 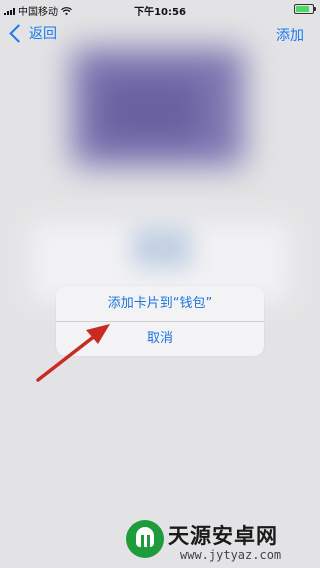 I want to click on back-button: 返回, so click(x=33, y=33).